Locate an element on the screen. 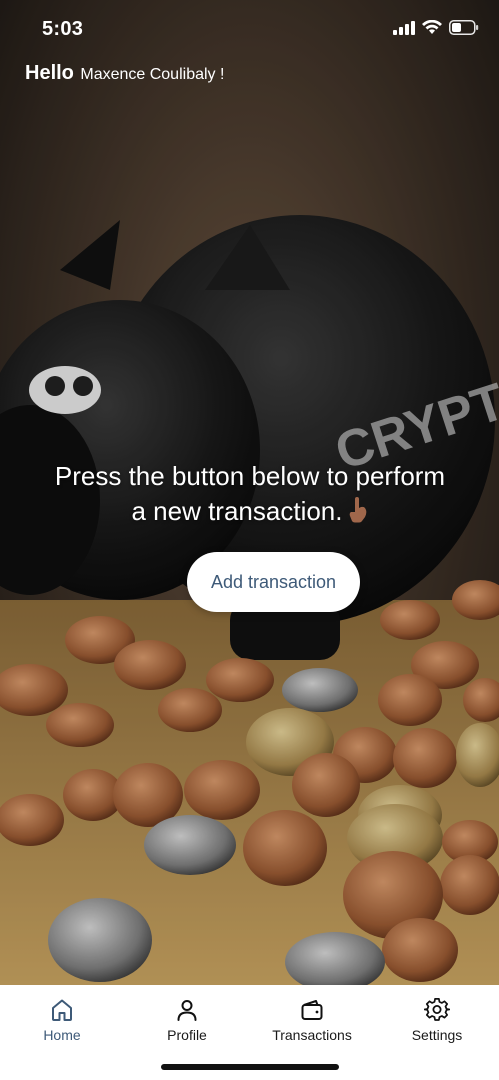  wifi-icon is located at coordinates (432, 27).